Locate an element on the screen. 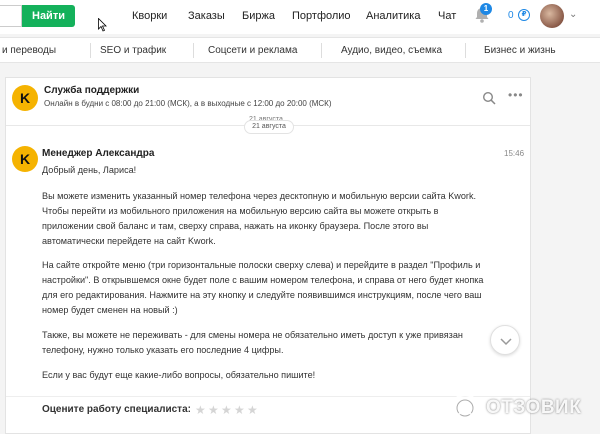 The image size is (600, 434). mouse-cursor-icon is located at coordinates (102, 25).